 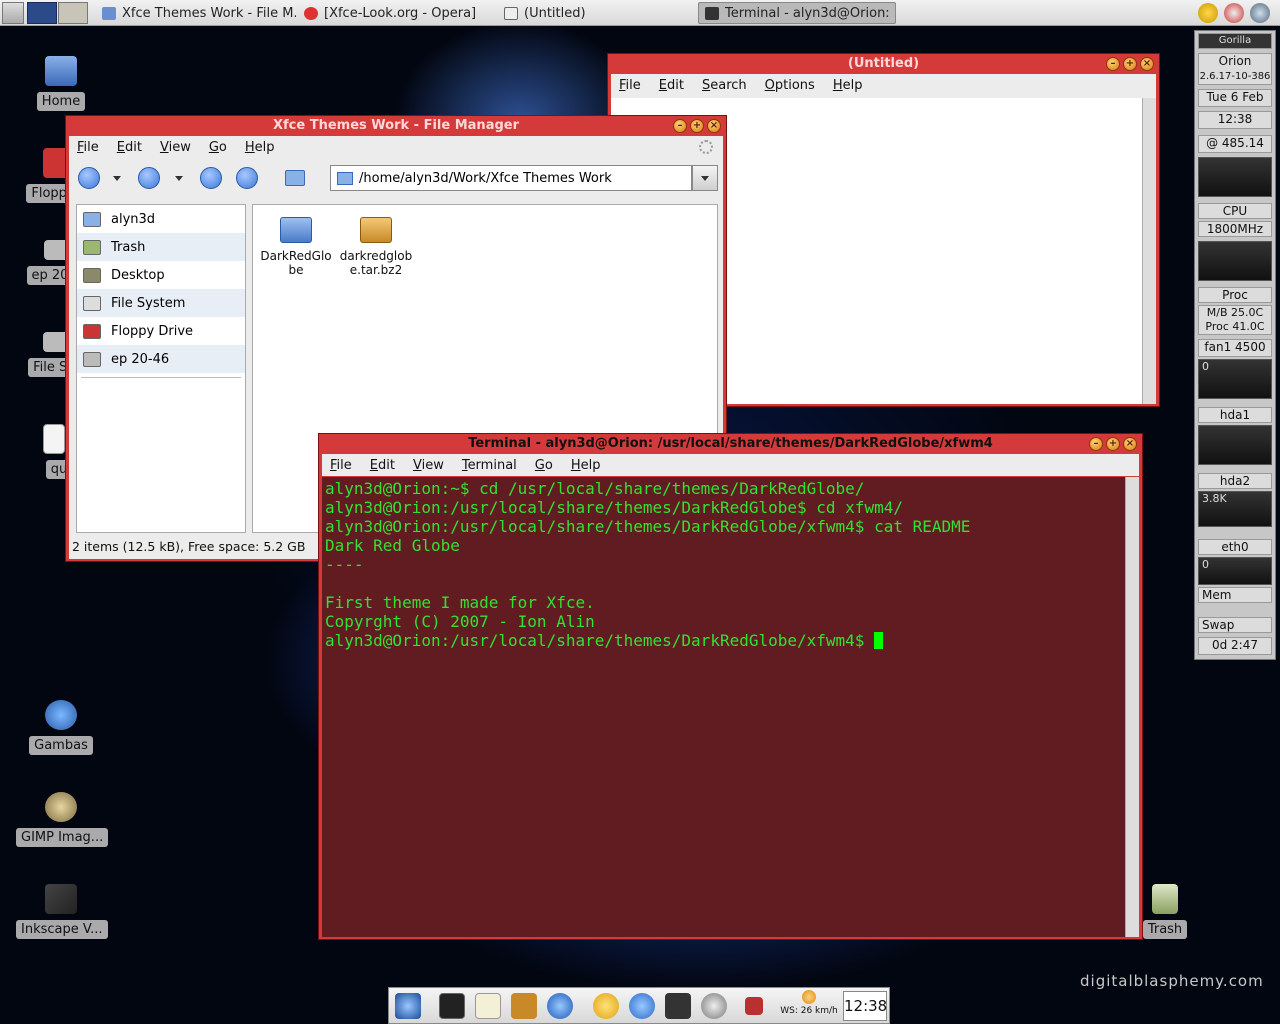 What do you see at coordinates (138, 275) in the screenshot?
I see `sidebar-item-label: Desktop` at bounding box center [138, 275].